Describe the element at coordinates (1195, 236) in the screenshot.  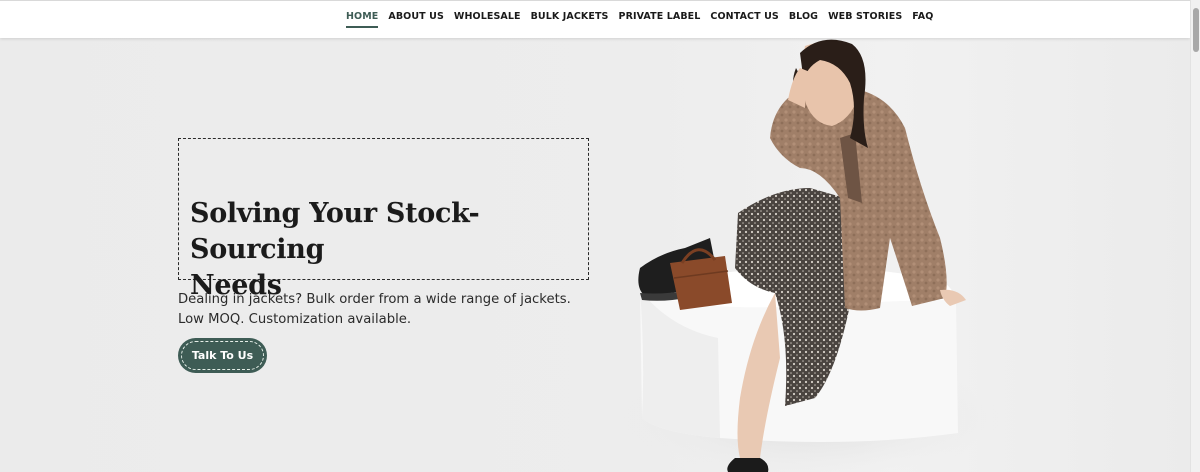
I see `vertical-scrollbar` at that location.